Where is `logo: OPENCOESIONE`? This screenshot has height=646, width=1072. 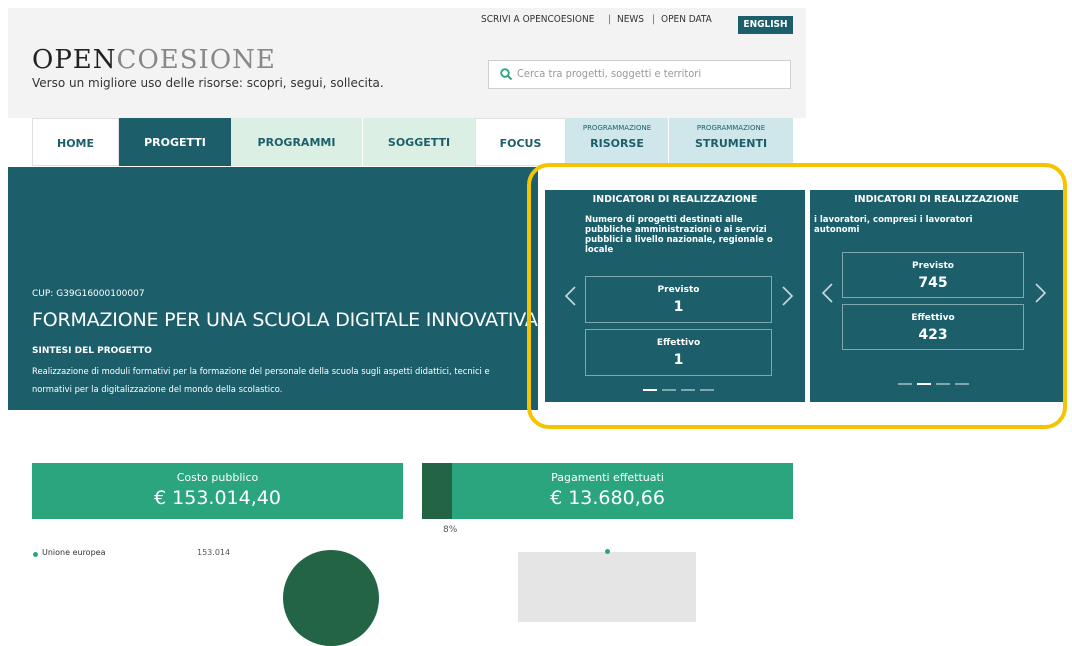
logo: OPENCOESIONE is located at coordinates (154, 60).